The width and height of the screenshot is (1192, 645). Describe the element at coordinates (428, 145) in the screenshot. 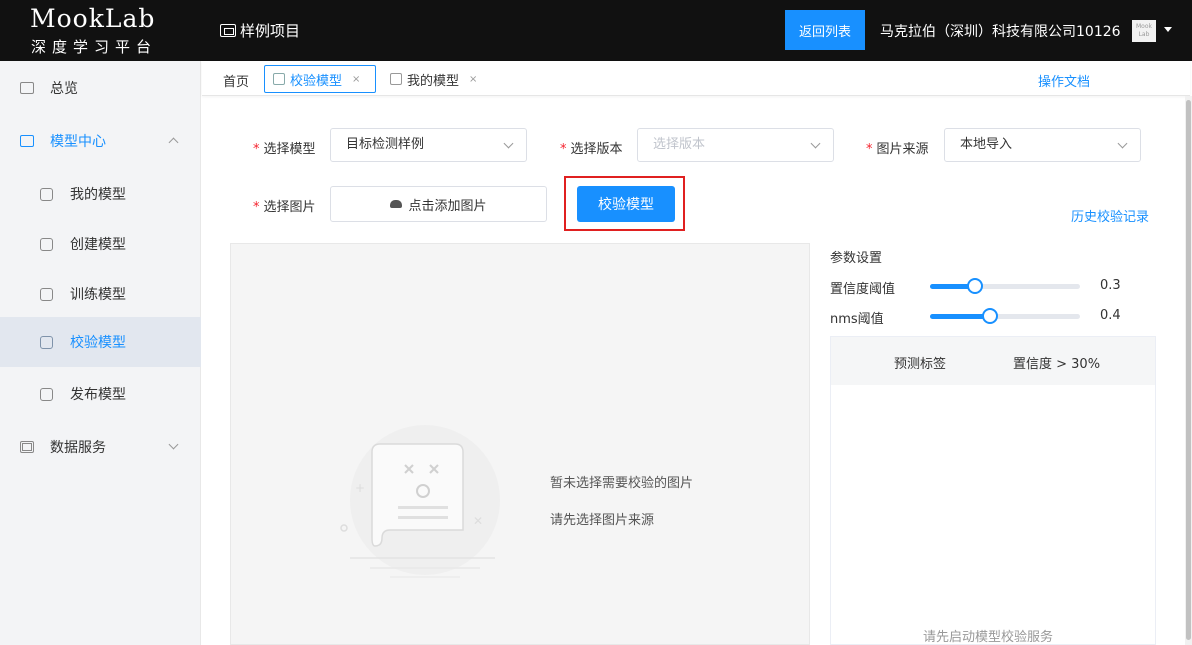

I see `model-select: 目标检测样例` at that location.